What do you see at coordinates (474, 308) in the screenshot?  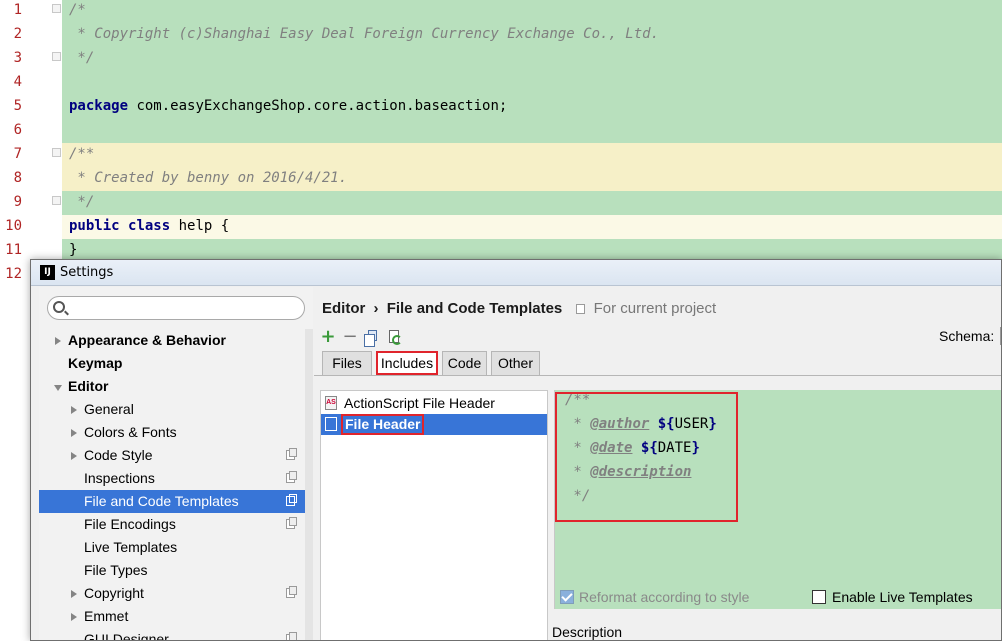 I see `breadcrumb-current: File and Code Templates` at bounding box center [474, 308].